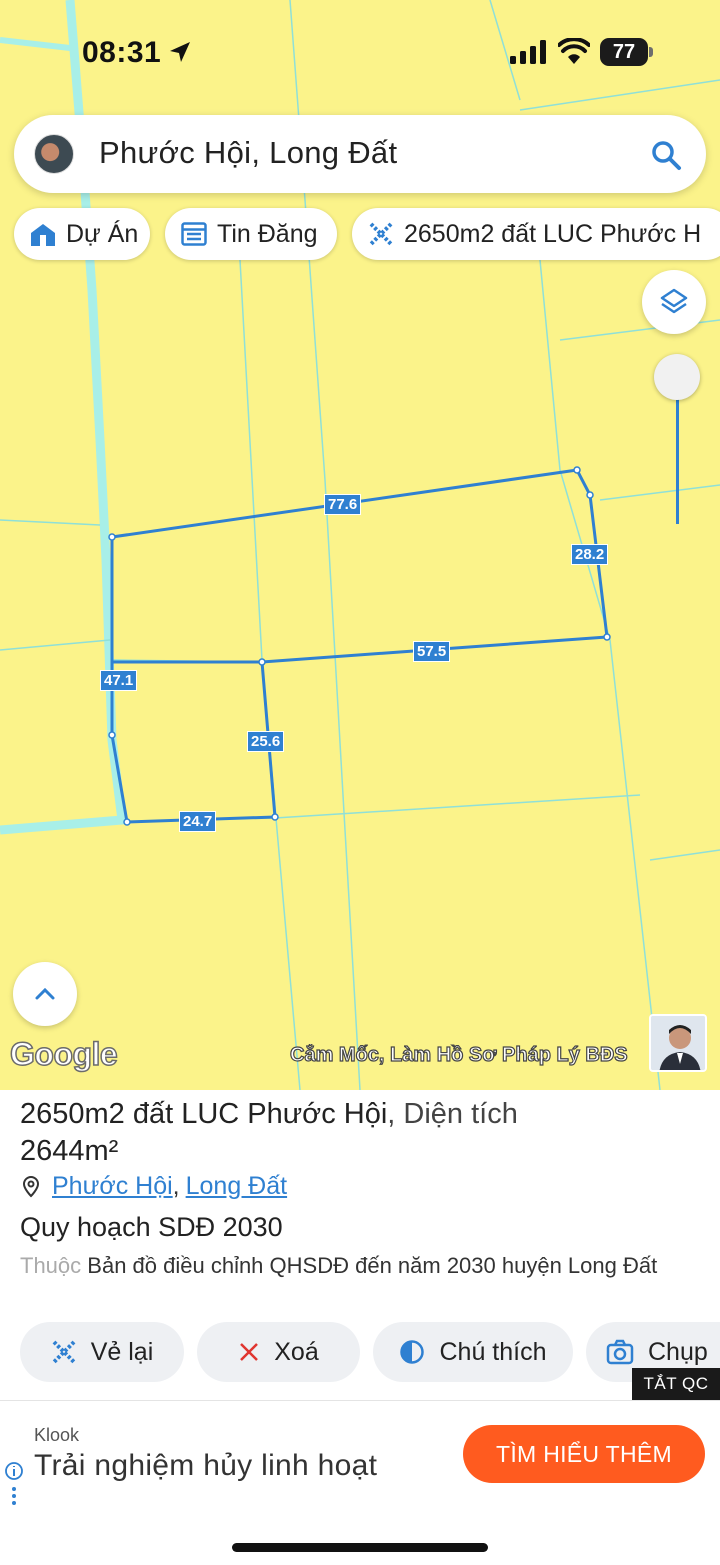 Image resolution: width=720 pixels, height=1565 pixels. What do you see at coordinates (343, 504) in the screenshot?
I see `dimension-label: 77.6` at bounding box center [343, 504].